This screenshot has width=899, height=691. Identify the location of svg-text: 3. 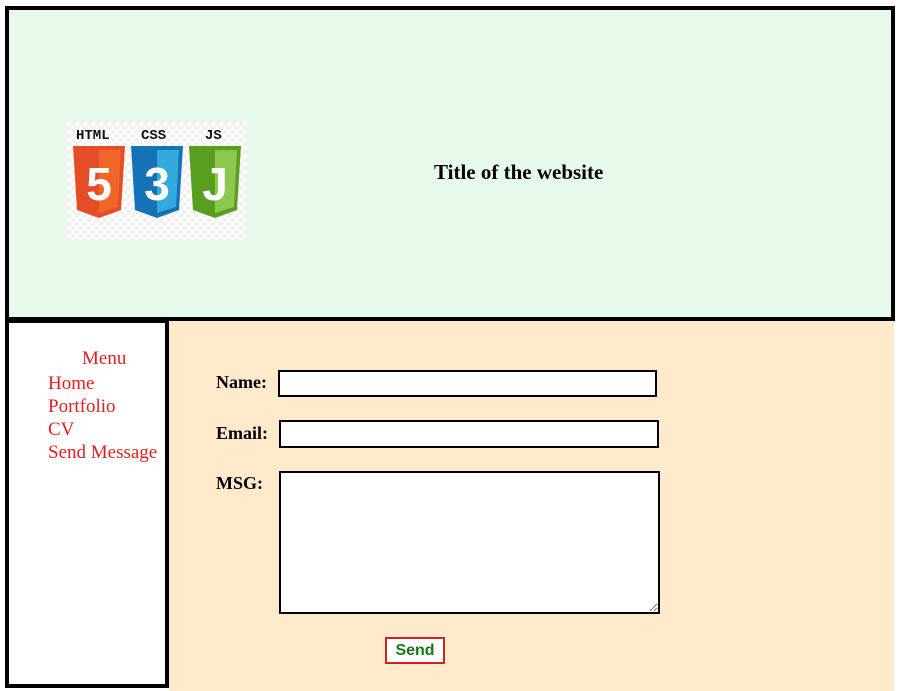
(157, 184).